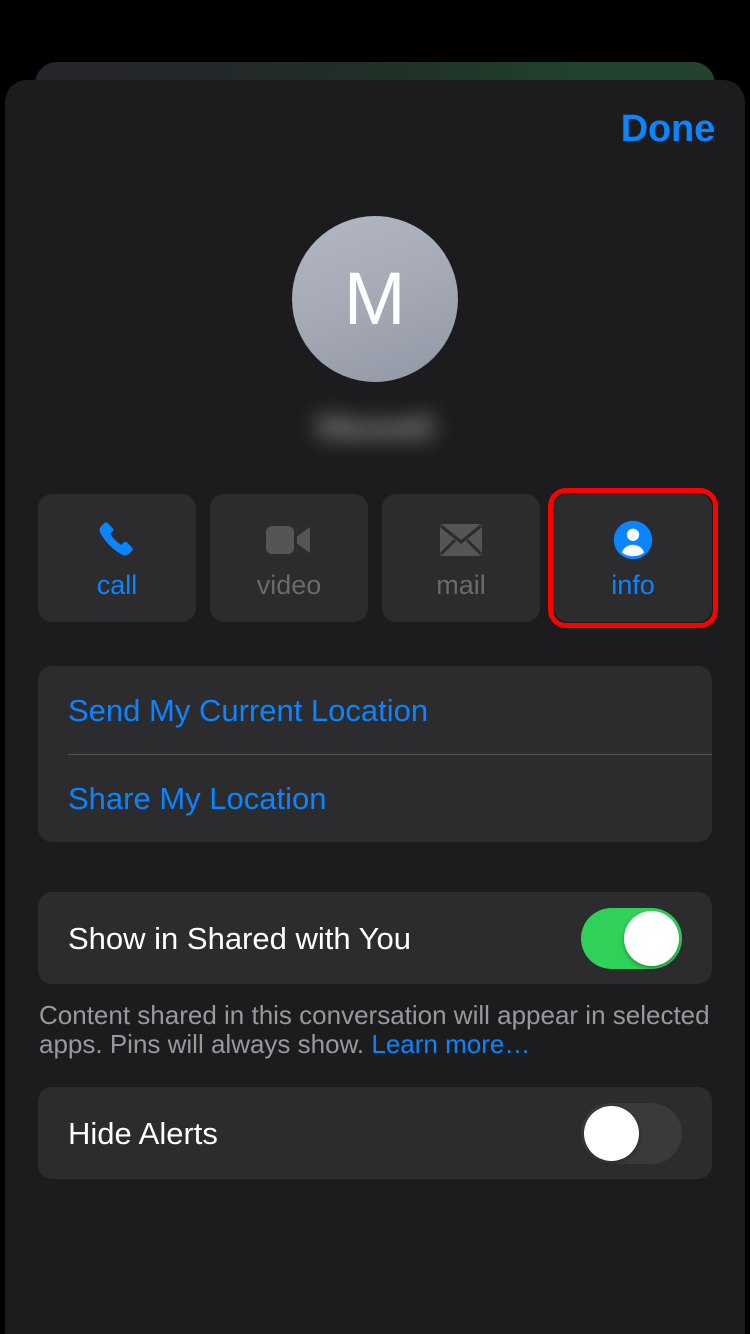 The height and width of the screenshot is (1334, 750). I want to click on mail-icon, so click(461, 540).